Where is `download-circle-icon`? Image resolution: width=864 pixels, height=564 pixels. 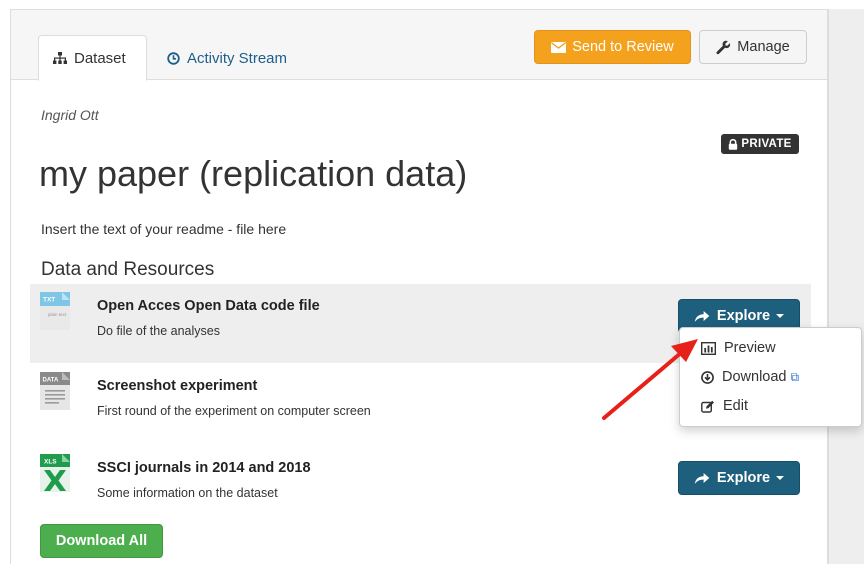 download-circle-icon is located at coordinates (707, 377).